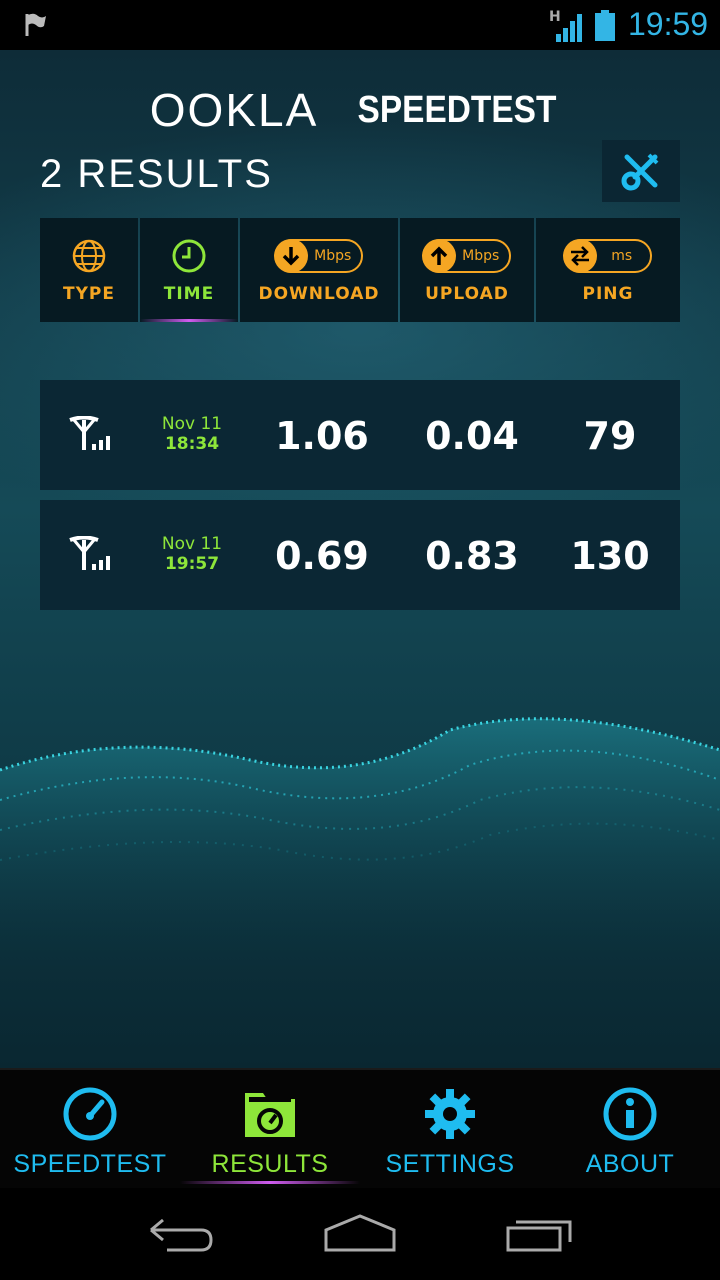 Image resolution: width=720 pixels, height=1280 pixels. Describe the element at coordinates (608, 294) in the screenshot. I see `column-ping-label: PING` at that location.